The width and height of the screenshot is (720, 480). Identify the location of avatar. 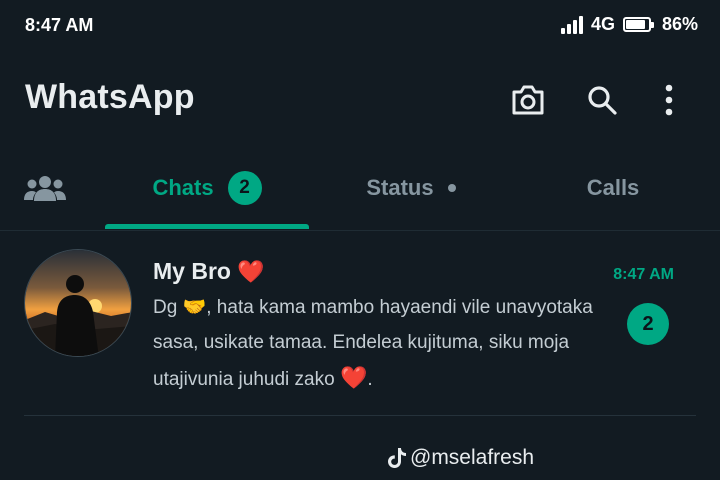
(78, 303).